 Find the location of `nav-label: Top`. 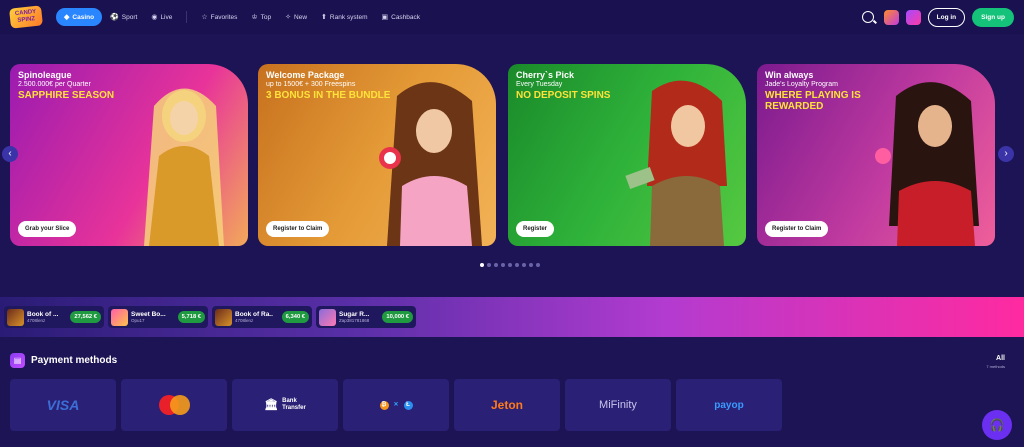

nav-label: Top is located at coordinates (266, 17).